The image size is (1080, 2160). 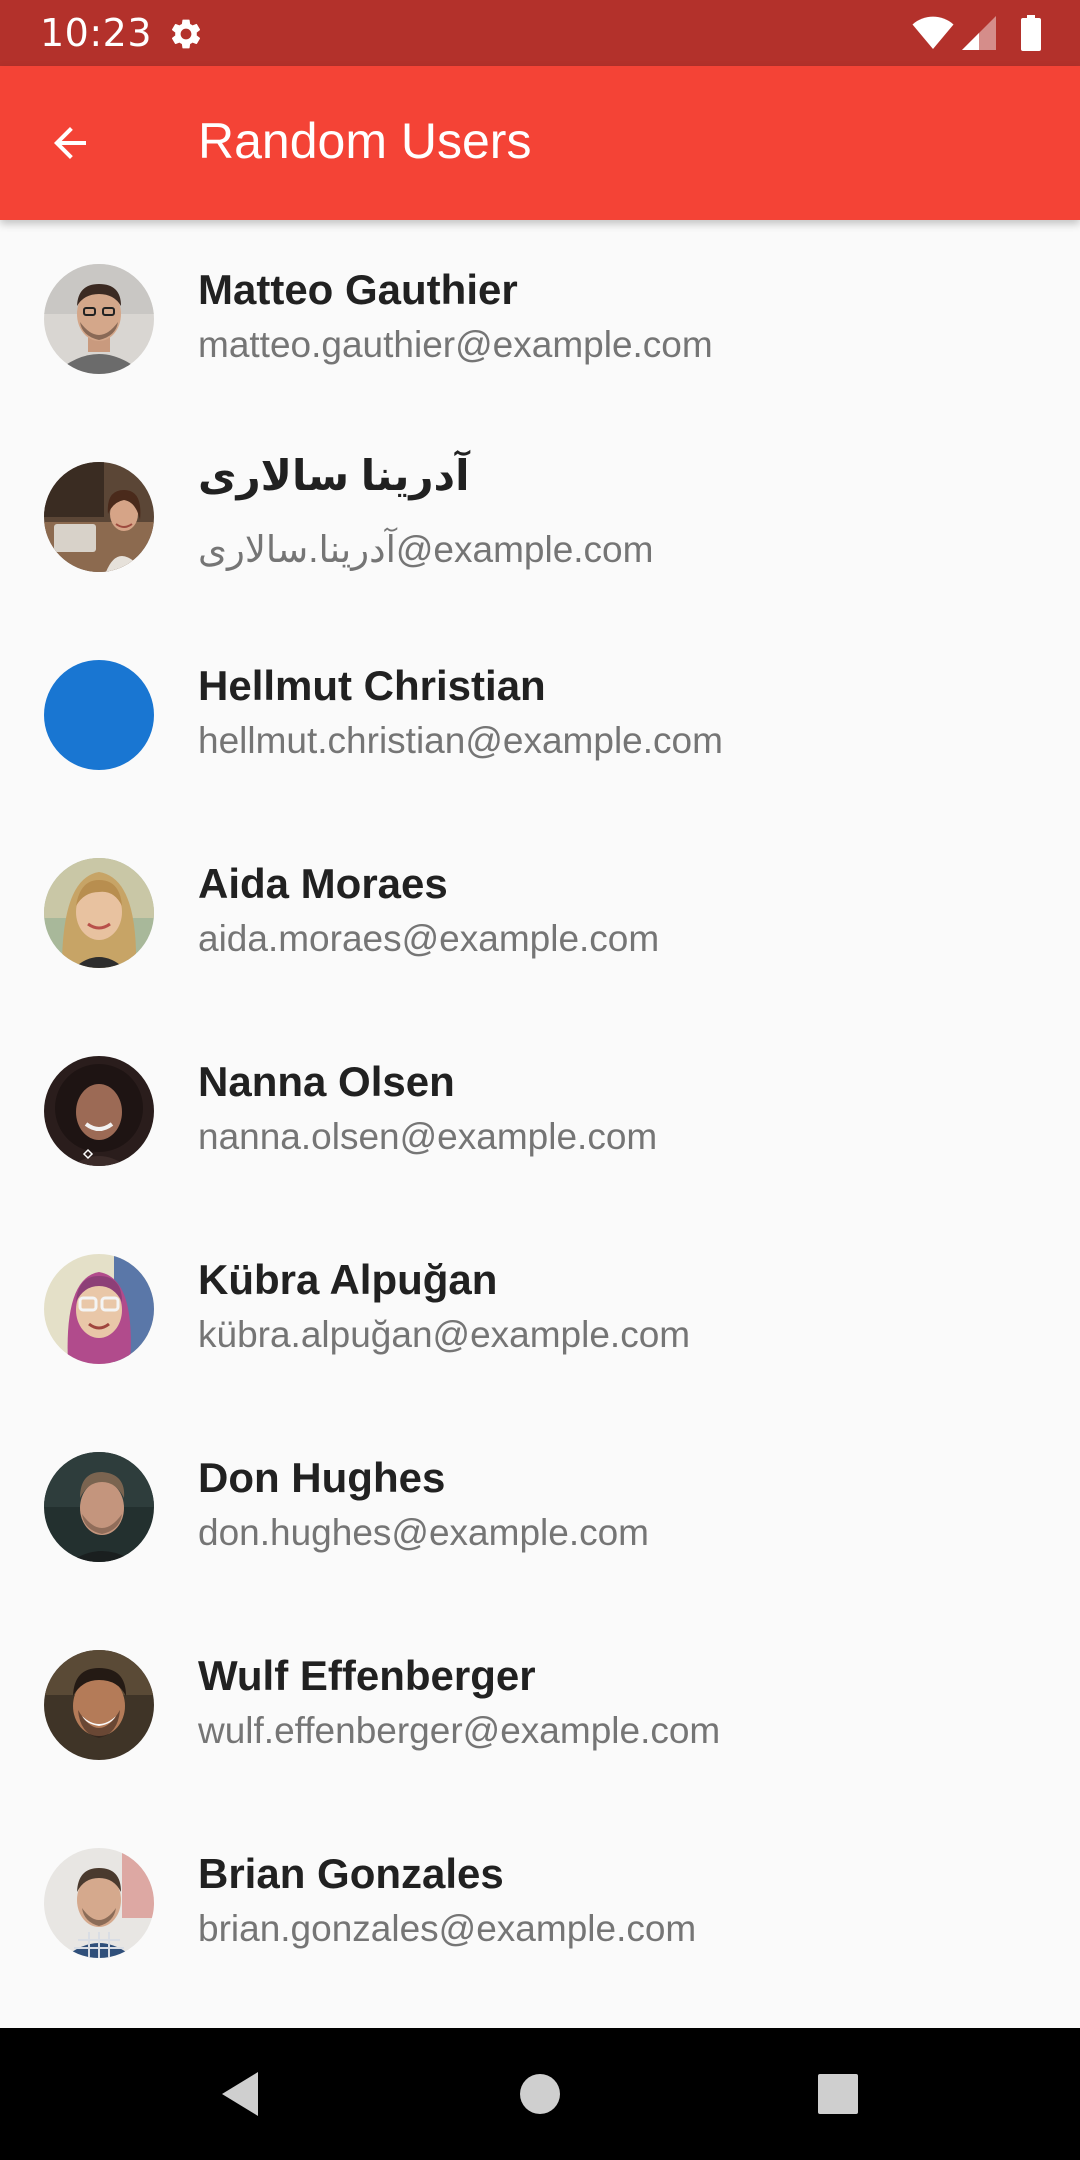 I want to click on status-icons, so click(x=977, y=33).